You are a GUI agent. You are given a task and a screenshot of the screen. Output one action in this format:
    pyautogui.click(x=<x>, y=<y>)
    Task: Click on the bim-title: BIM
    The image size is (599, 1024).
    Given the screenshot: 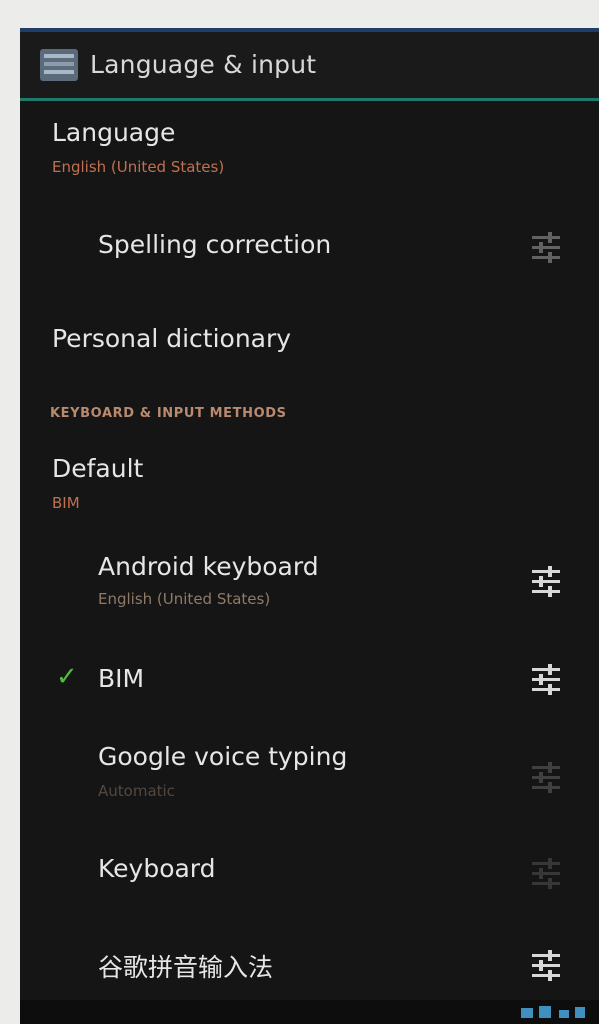 What is the action you would take?
    pyautogui.click(x=121, y=678)
    